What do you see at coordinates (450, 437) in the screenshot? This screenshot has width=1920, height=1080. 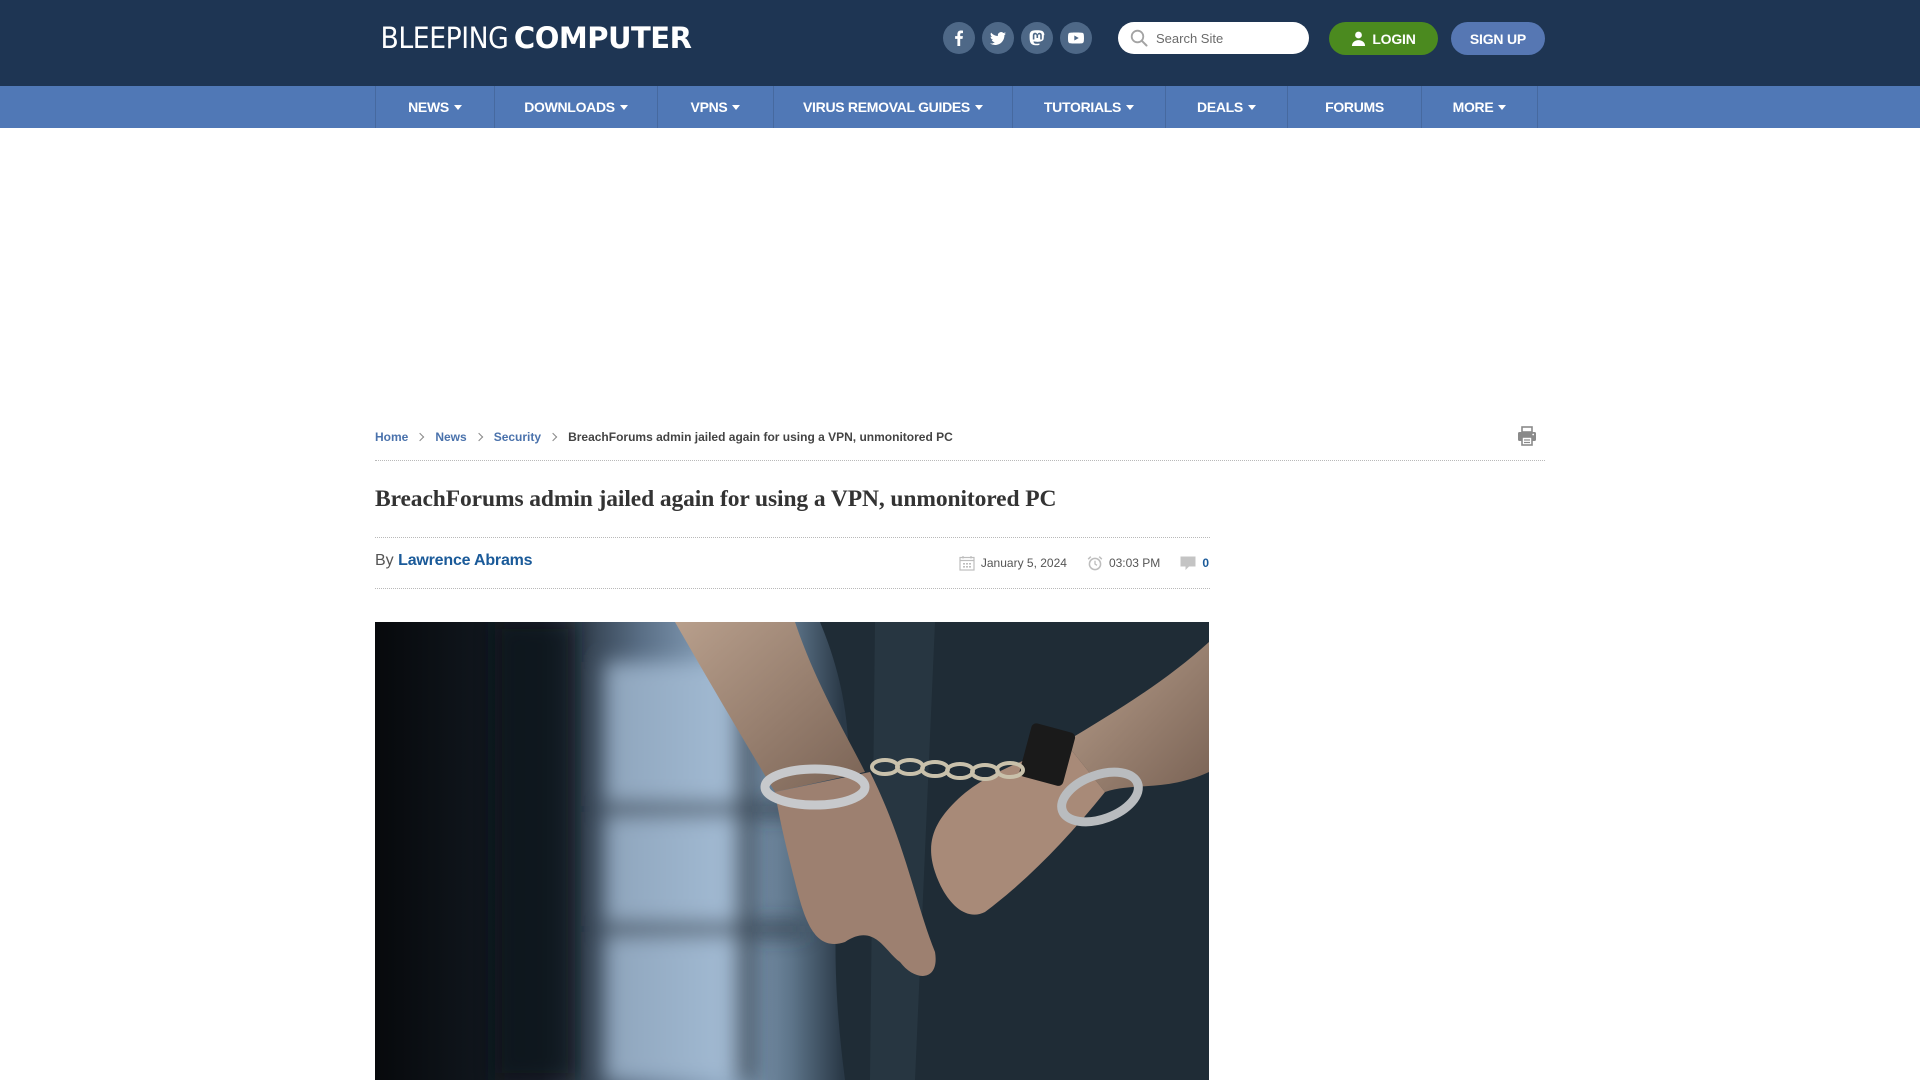 I see `breadcrumb-news: News` at bounding box center [450, 437].